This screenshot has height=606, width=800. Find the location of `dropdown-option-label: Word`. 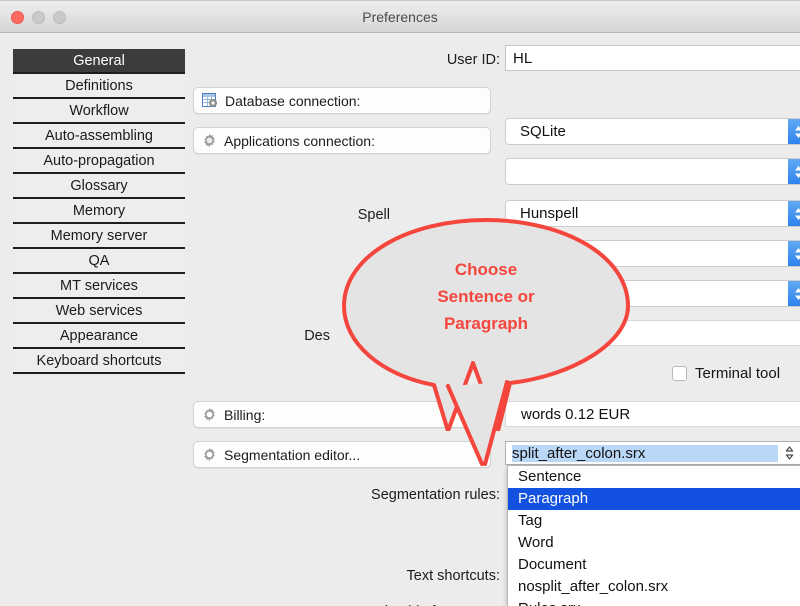

dropdown-option-label: Word is located at coordinates (536, 542).